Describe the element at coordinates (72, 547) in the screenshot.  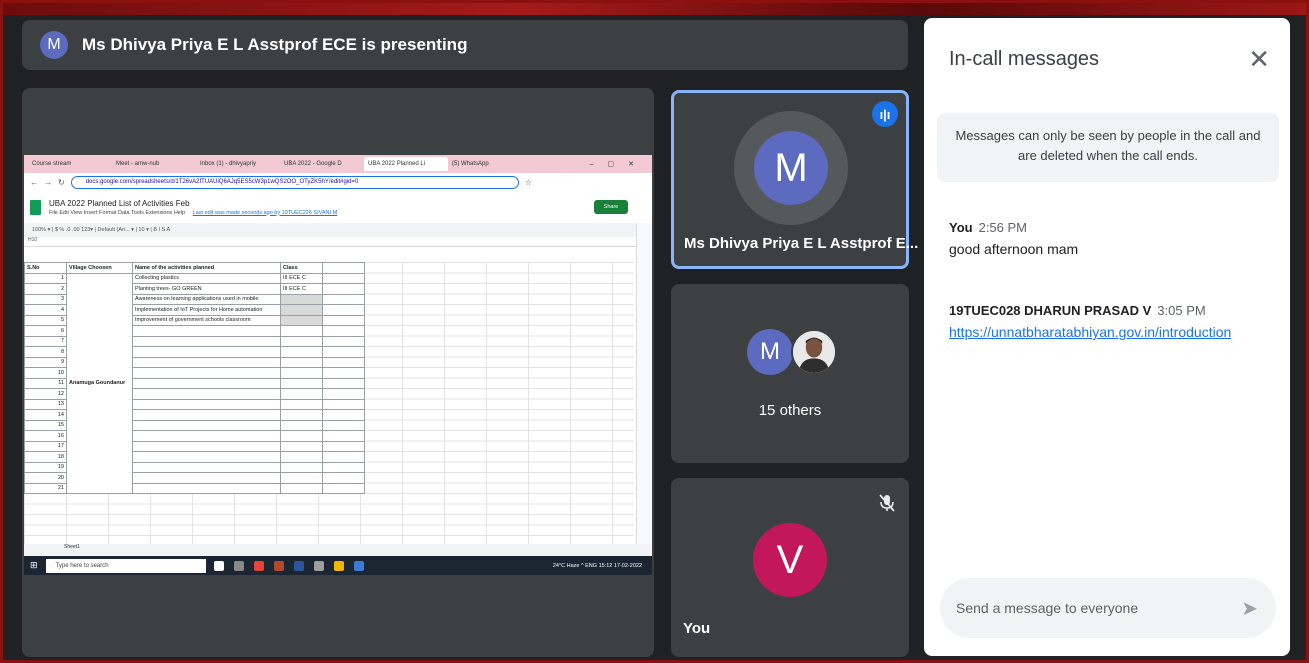
I see `sheet-tab: Sheet1` at that location.